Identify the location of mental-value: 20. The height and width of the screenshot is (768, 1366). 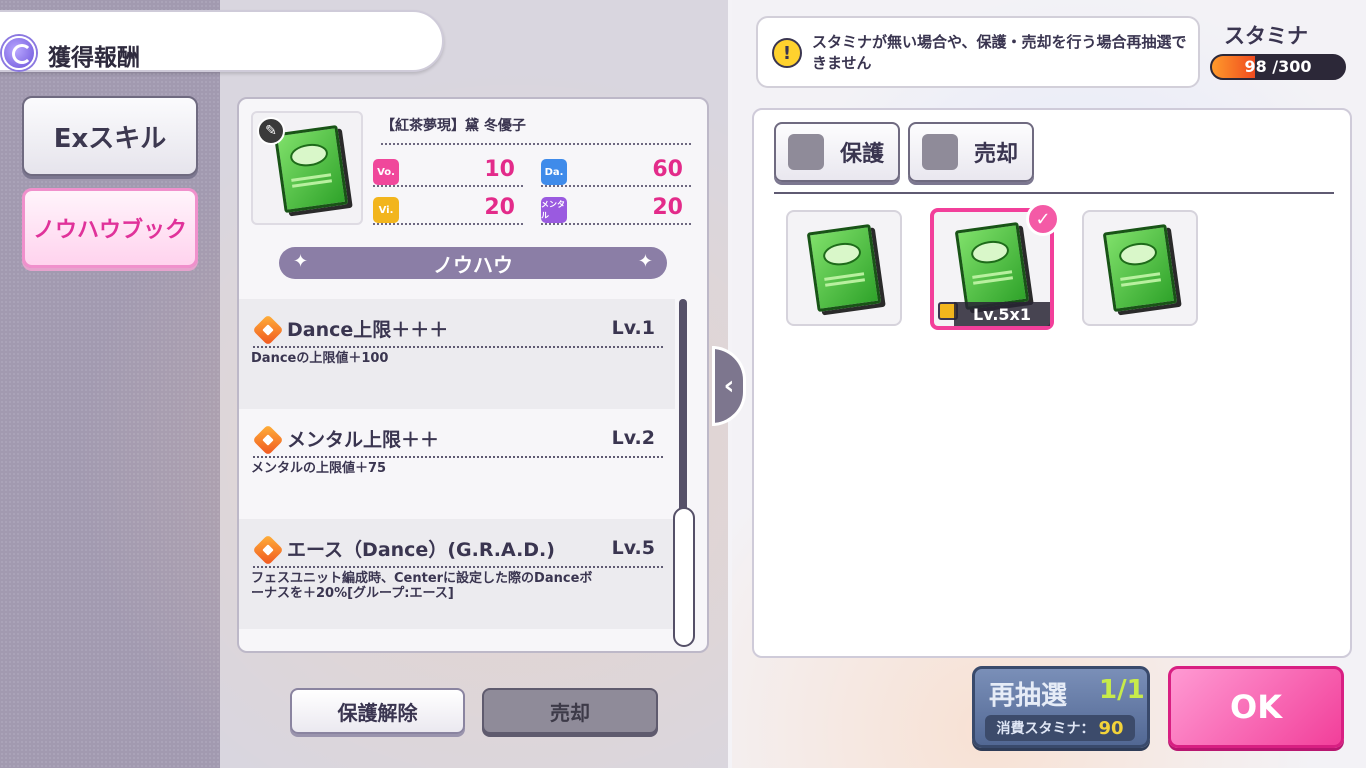
(667, 207).